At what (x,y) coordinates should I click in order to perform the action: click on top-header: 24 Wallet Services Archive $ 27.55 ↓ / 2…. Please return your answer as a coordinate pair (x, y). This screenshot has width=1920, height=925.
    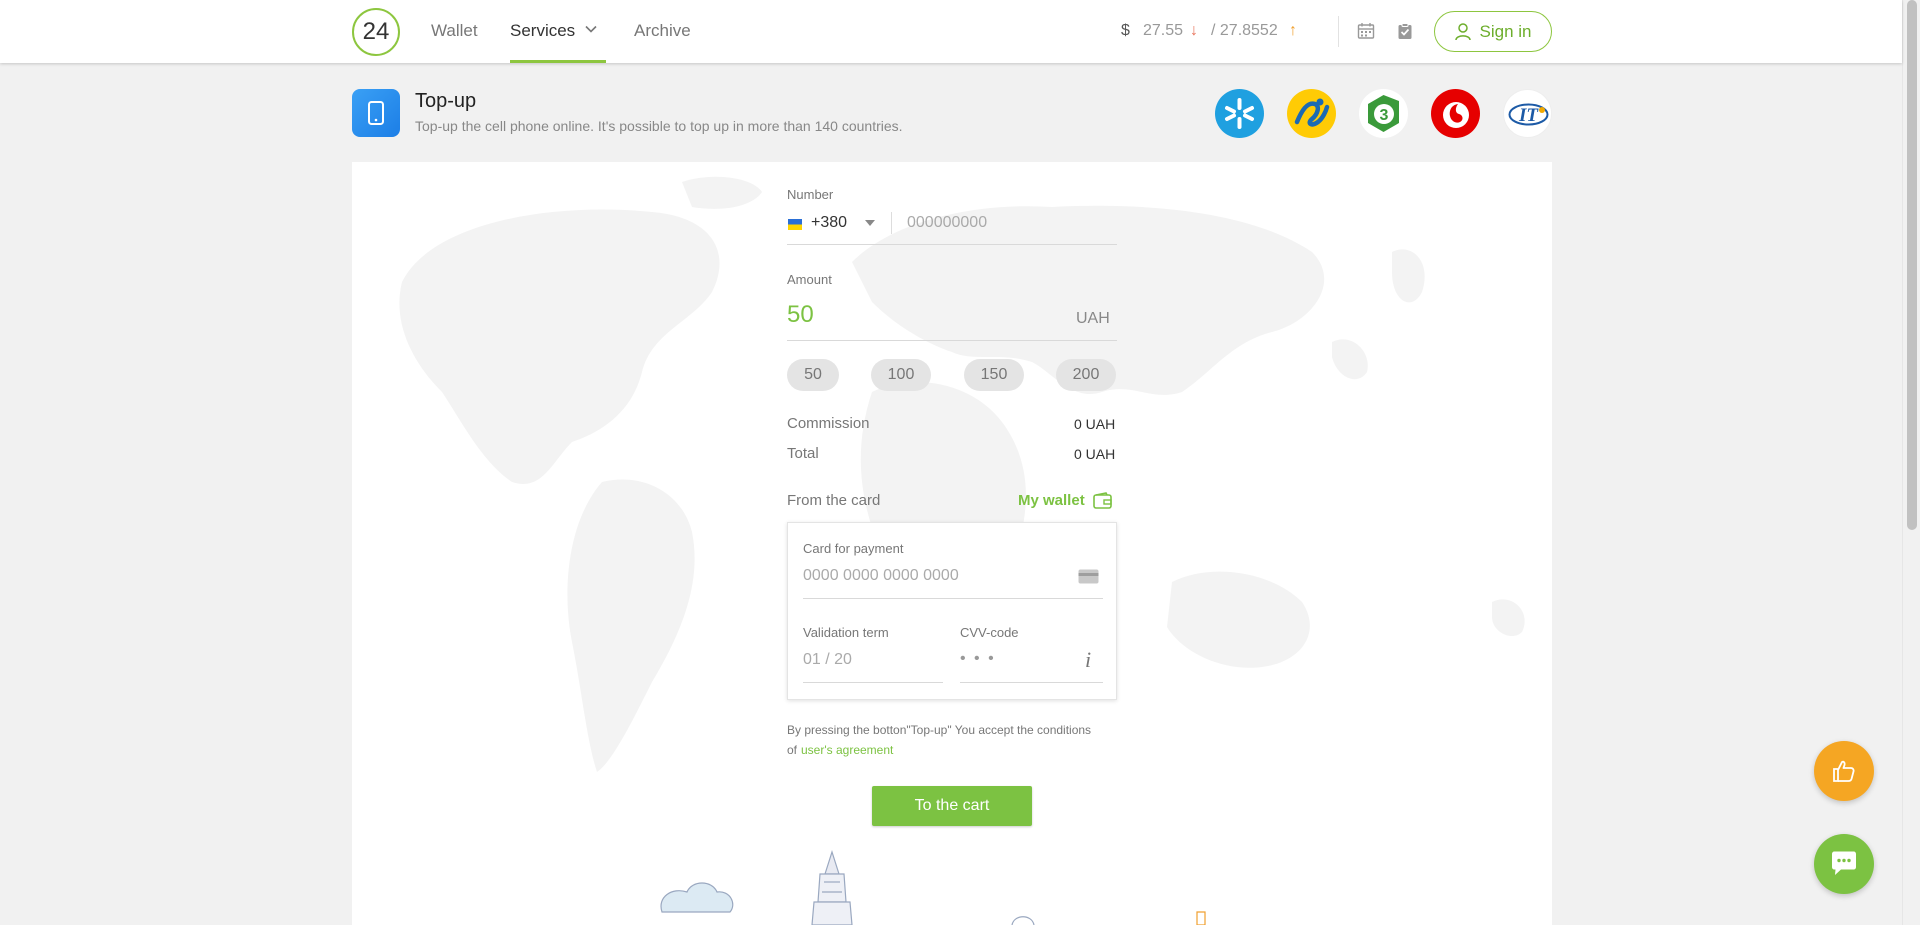
    Looking at the image, I should click on (951, 31).